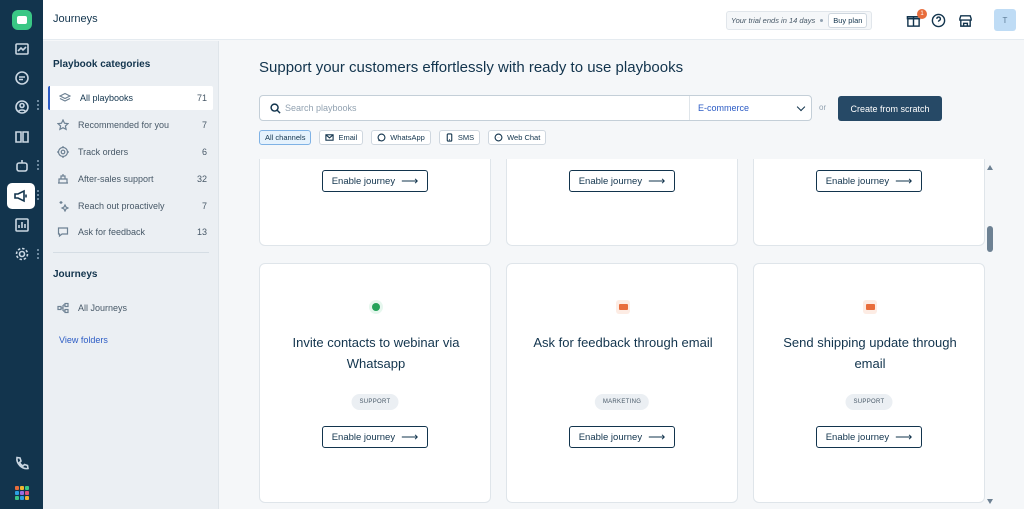  I want to click on chat-icon, so click(63, 232).